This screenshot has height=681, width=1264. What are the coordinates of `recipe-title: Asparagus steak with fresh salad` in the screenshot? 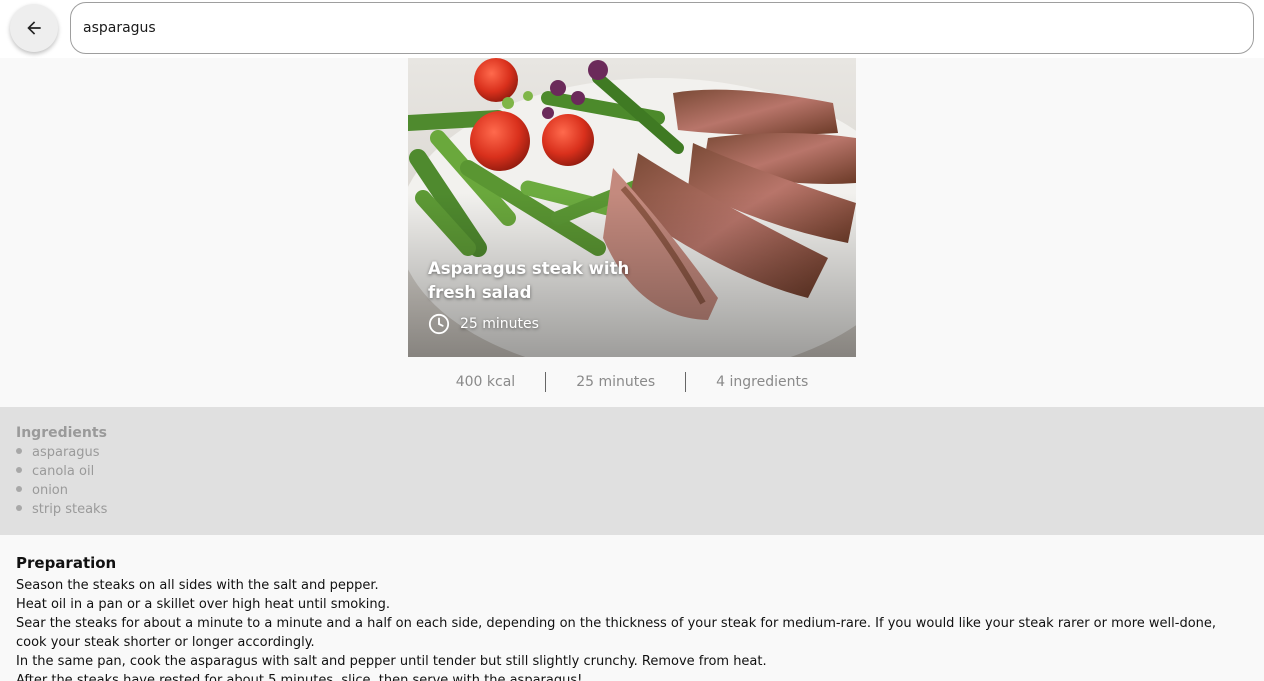 It's located at (529, 280).